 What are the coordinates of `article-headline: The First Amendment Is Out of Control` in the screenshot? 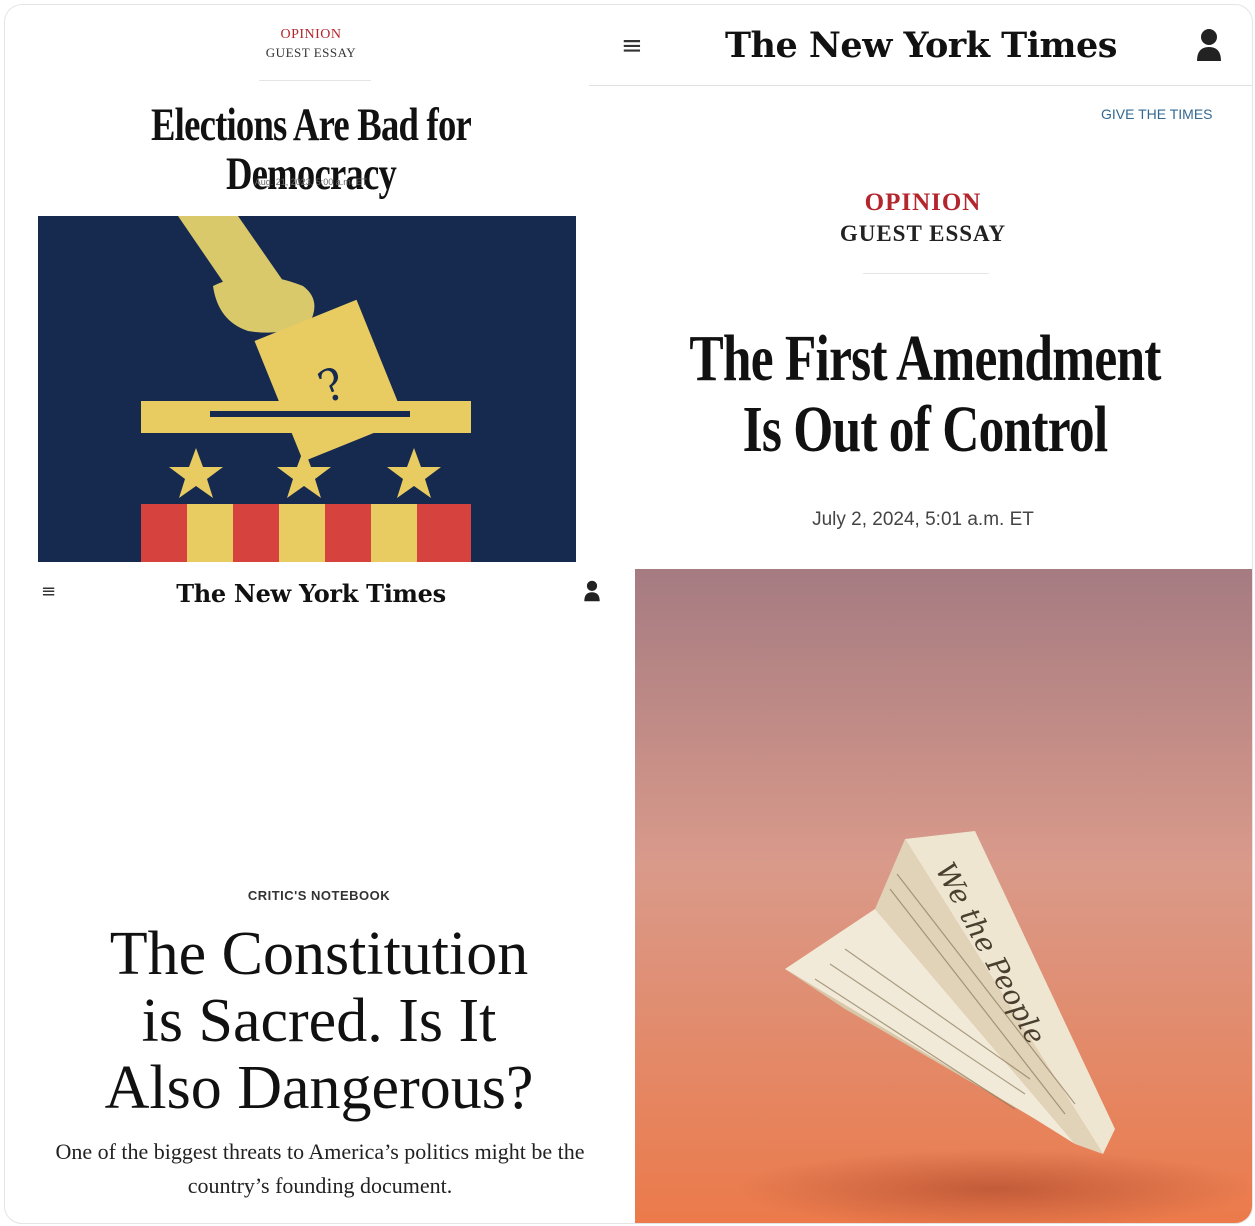 It's located at (924, 394).